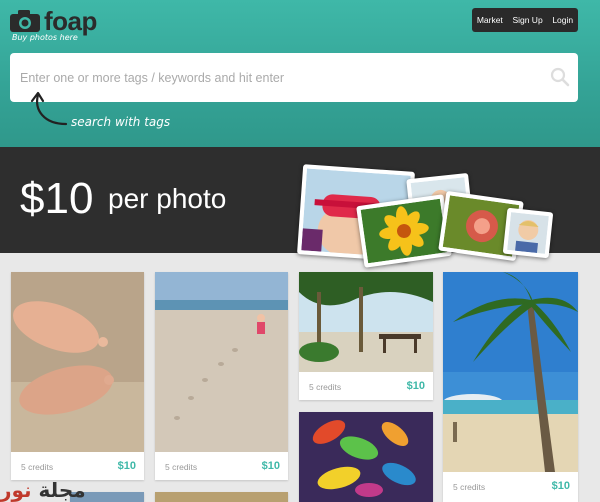 This screenshot has width=600, height=502. I want to click on camera-icon, so click(25, 21).